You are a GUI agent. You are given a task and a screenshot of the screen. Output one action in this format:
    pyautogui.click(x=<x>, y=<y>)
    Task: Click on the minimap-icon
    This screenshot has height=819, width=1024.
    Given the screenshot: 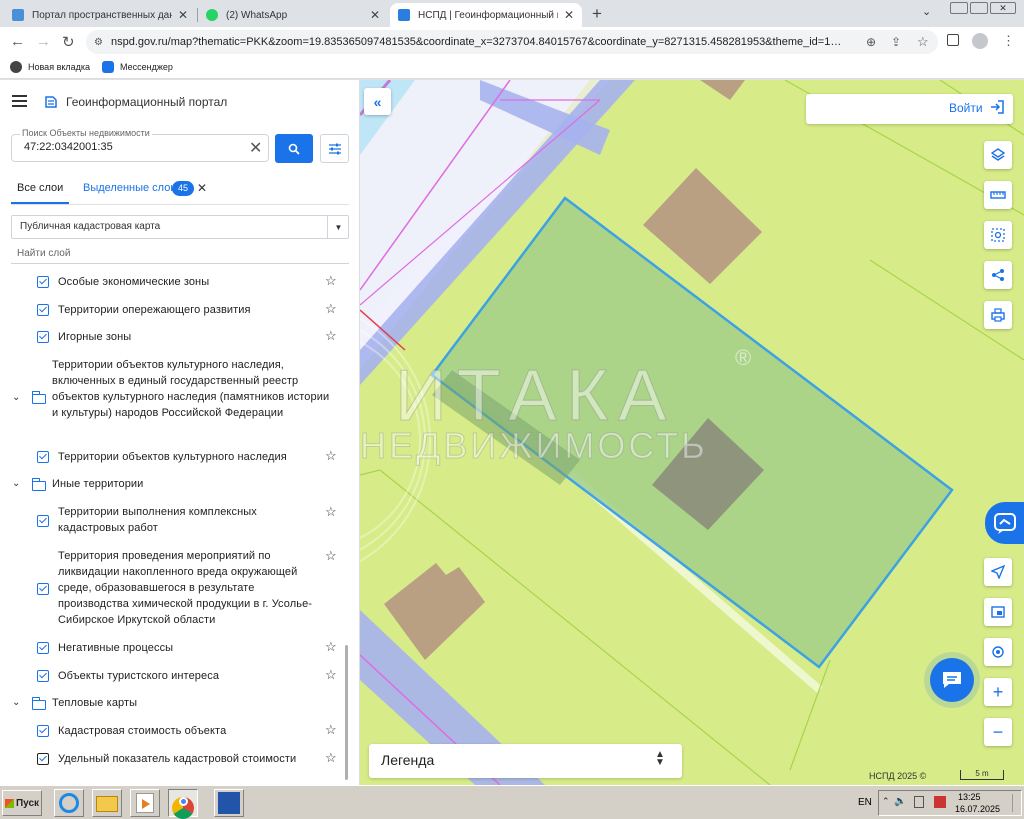 What is the action you would take?
    pyautogui.click(x=998, y=612)
    